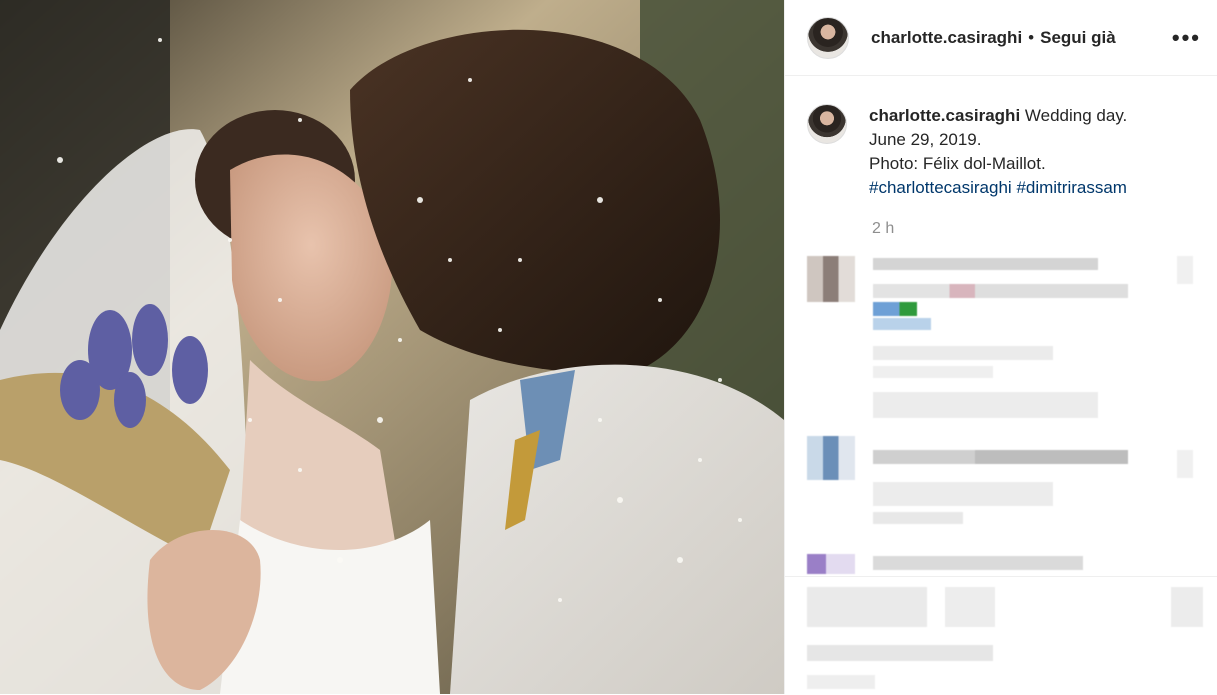 This screenshot has height=695, width=1217. Describe the element at coordinates (841, 682) in the screenshot. I see `obscured-date` at that location.